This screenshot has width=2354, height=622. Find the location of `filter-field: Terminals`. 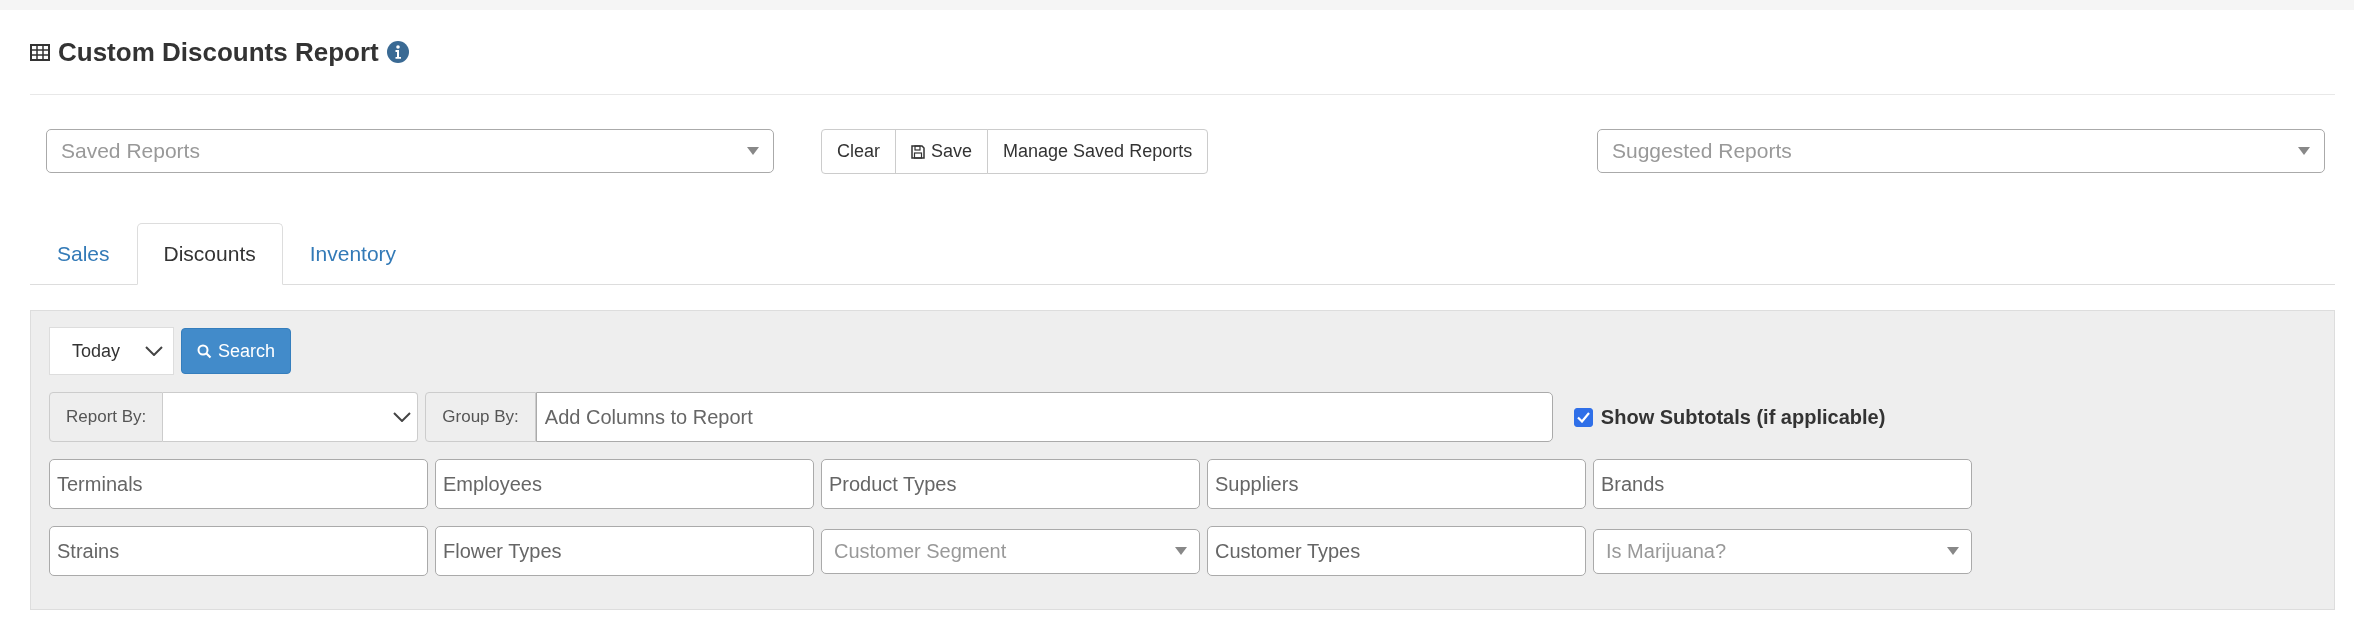

filter-field: Terminals is located at coordinates (238, 484).